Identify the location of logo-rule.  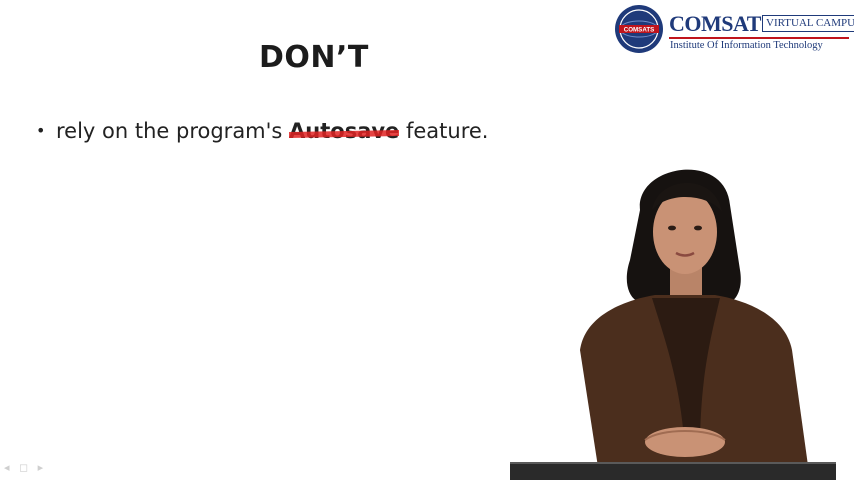
(759, 38).